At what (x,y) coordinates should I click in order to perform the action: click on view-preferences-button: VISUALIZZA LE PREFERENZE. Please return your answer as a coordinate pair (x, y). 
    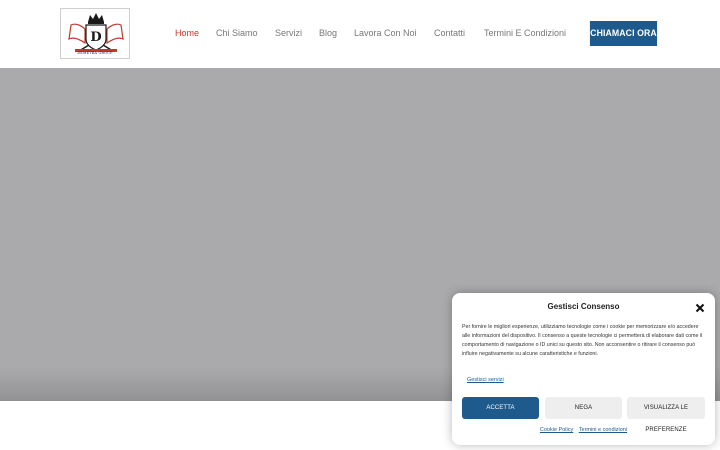
    Looking at the image, I should click on (666, 415).